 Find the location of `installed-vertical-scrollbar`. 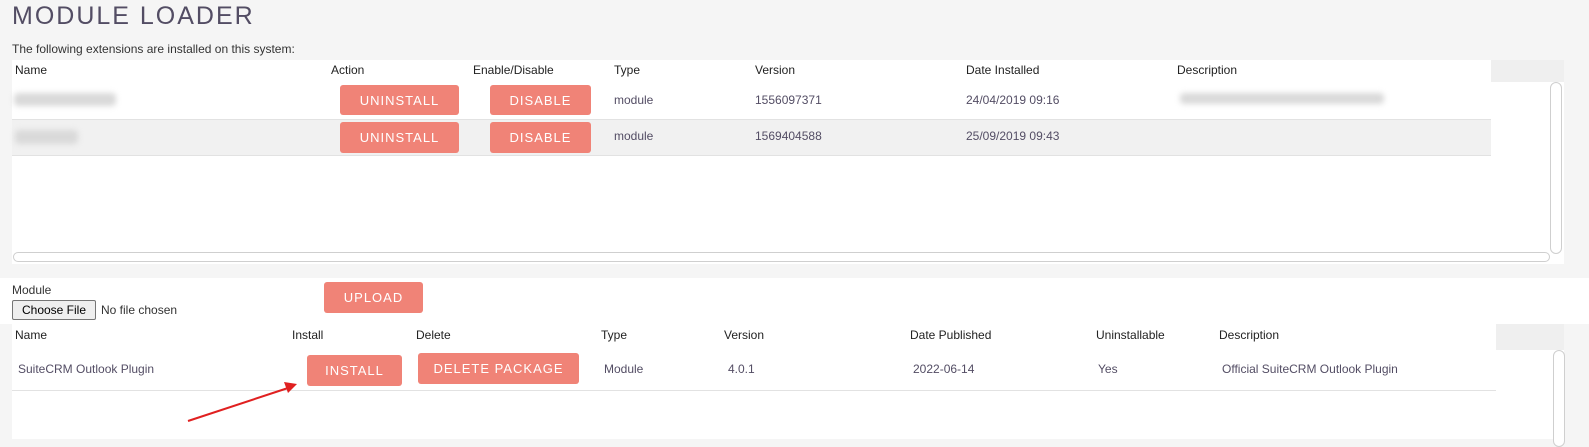

installed-vertical-scrollbar is located at coordinates (1556, 168).